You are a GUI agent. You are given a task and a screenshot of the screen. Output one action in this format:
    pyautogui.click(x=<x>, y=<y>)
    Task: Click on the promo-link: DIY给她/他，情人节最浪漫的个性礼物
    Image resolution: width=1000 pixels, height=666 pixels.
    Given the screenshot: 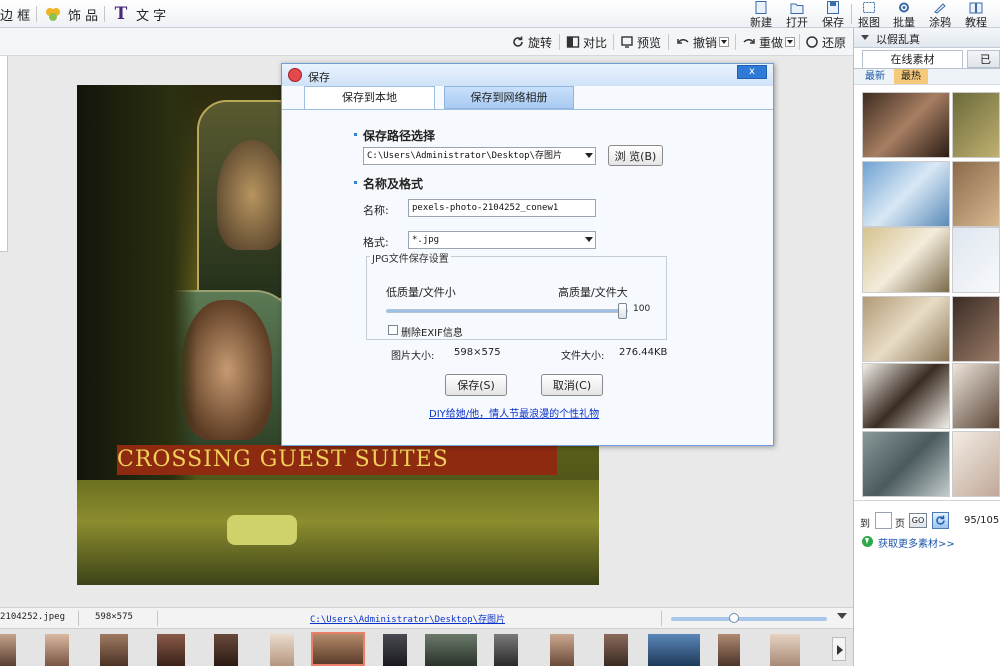 What is the action you would take?
    pyautogui.click(x=514, y=412)
    